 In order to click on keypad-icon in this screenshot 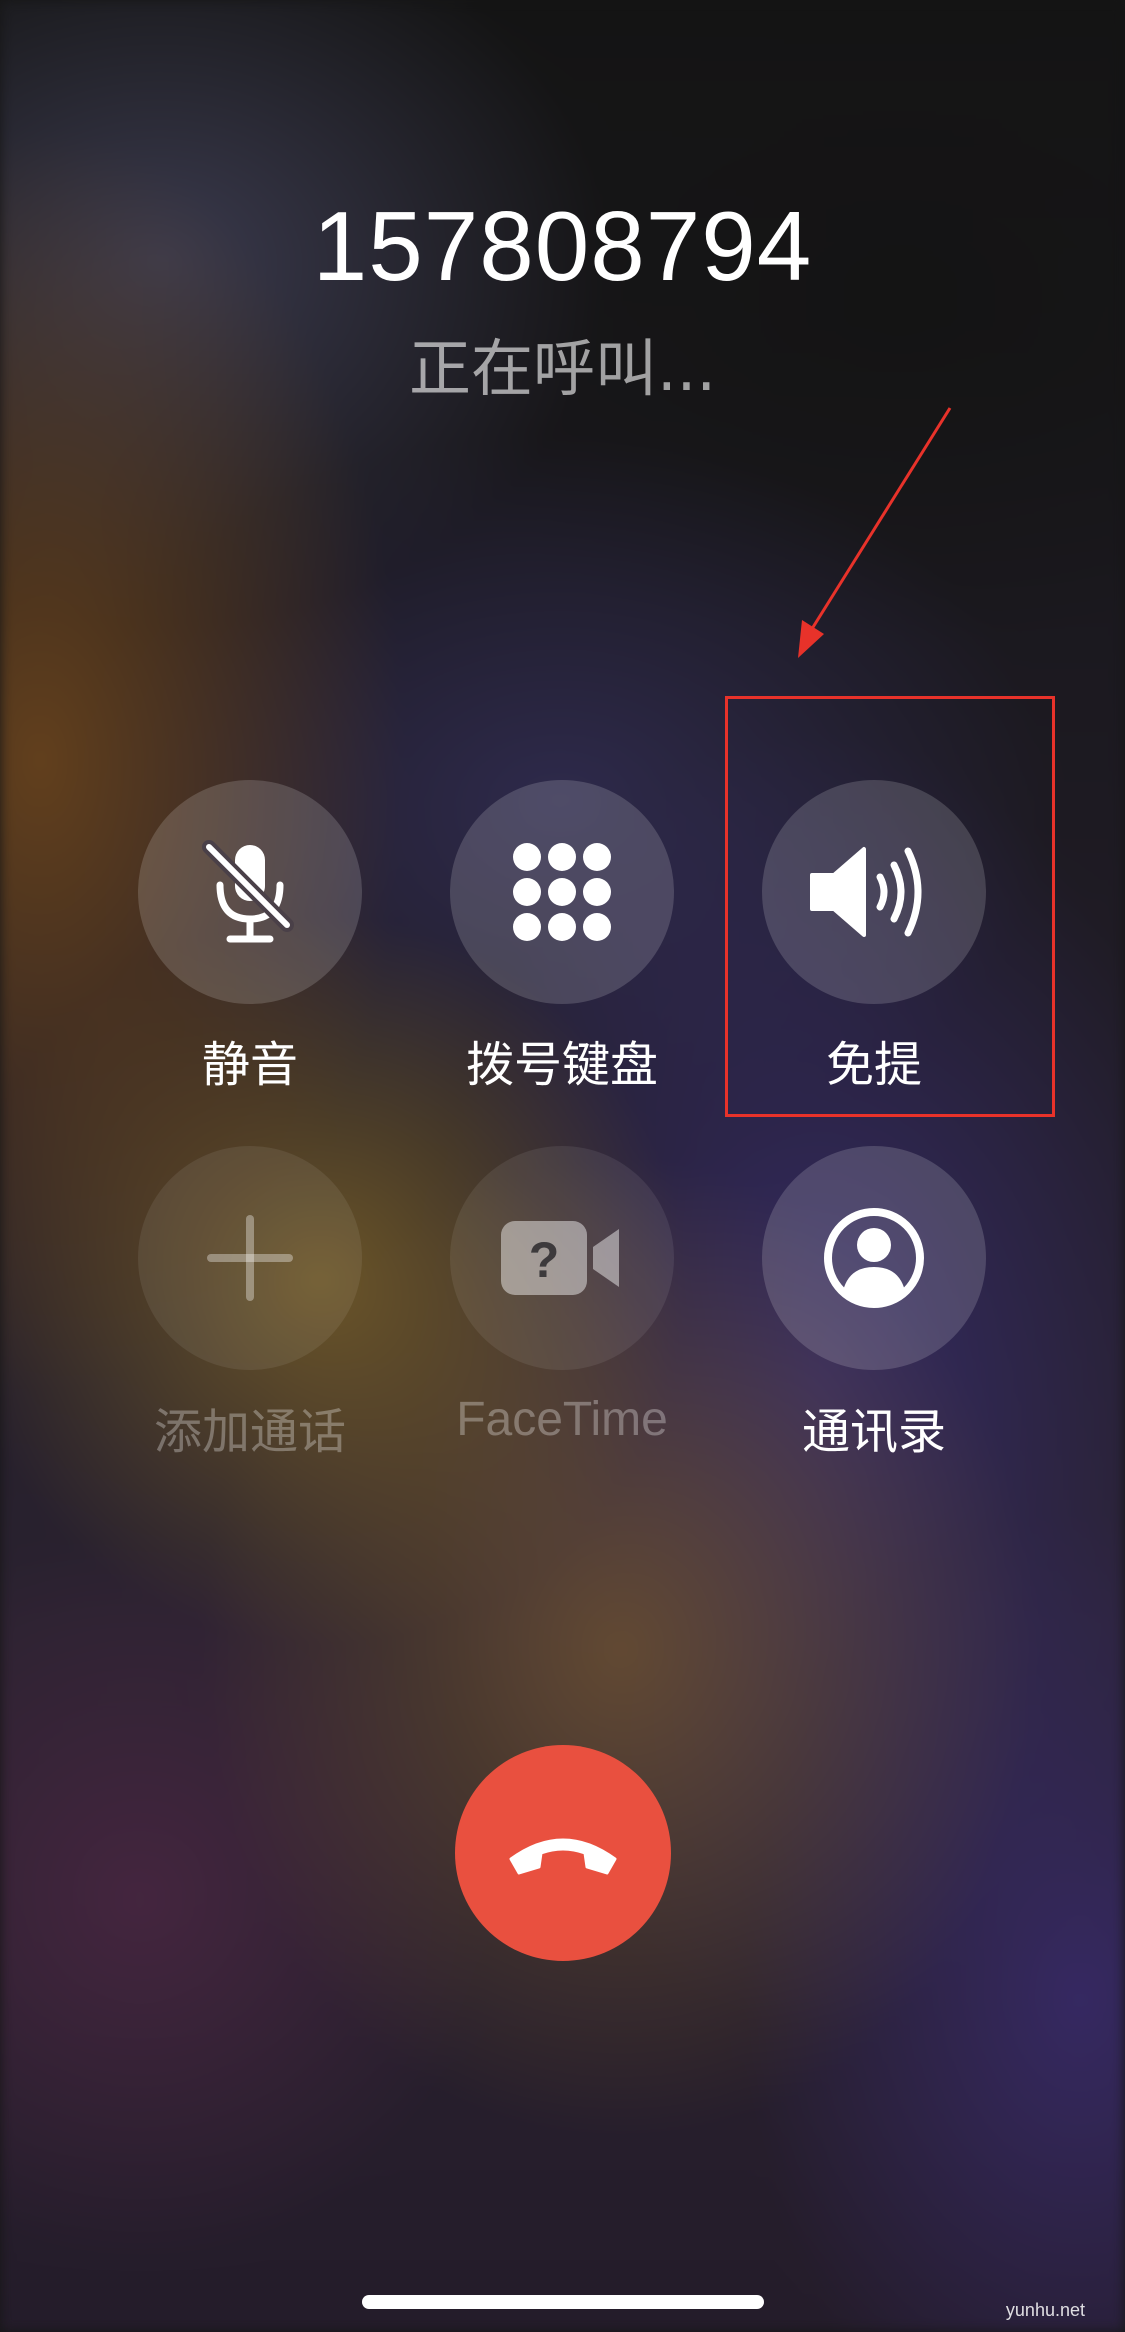, I will do `click(562, 892)`.